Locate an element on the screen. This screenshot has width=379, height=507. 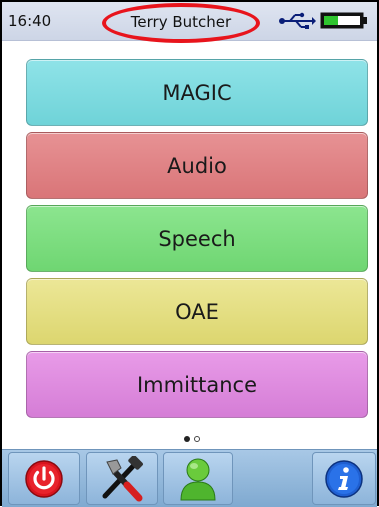
status-bar: 16:40 Terry Butcher is located at coordinates (189, 22).